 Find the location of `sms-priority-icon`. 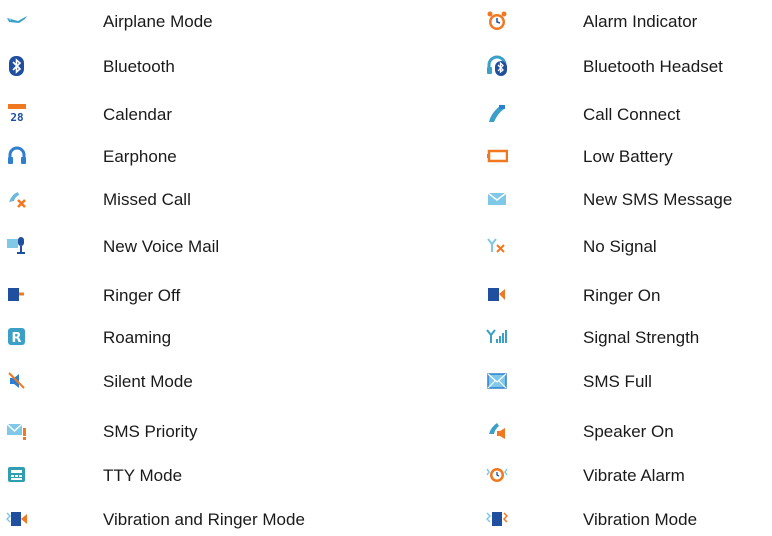

sms-priority-icon is located at coordinates (17, 431).